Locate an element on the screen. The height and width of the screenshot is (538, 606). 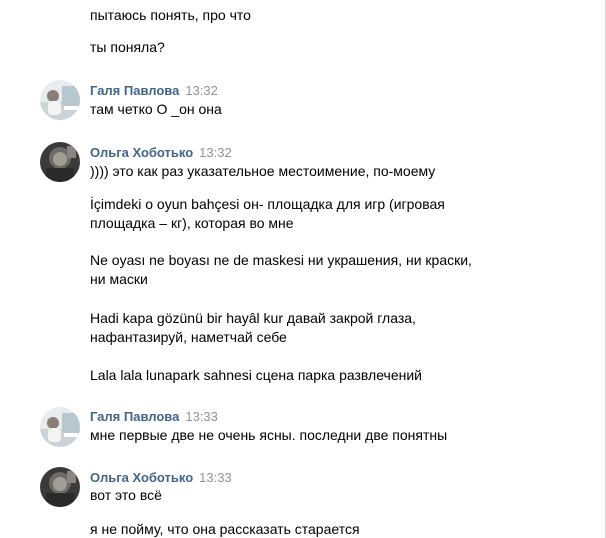
message-header: Ольга Хоботько 13:32 is located at coordinates (161, 152).